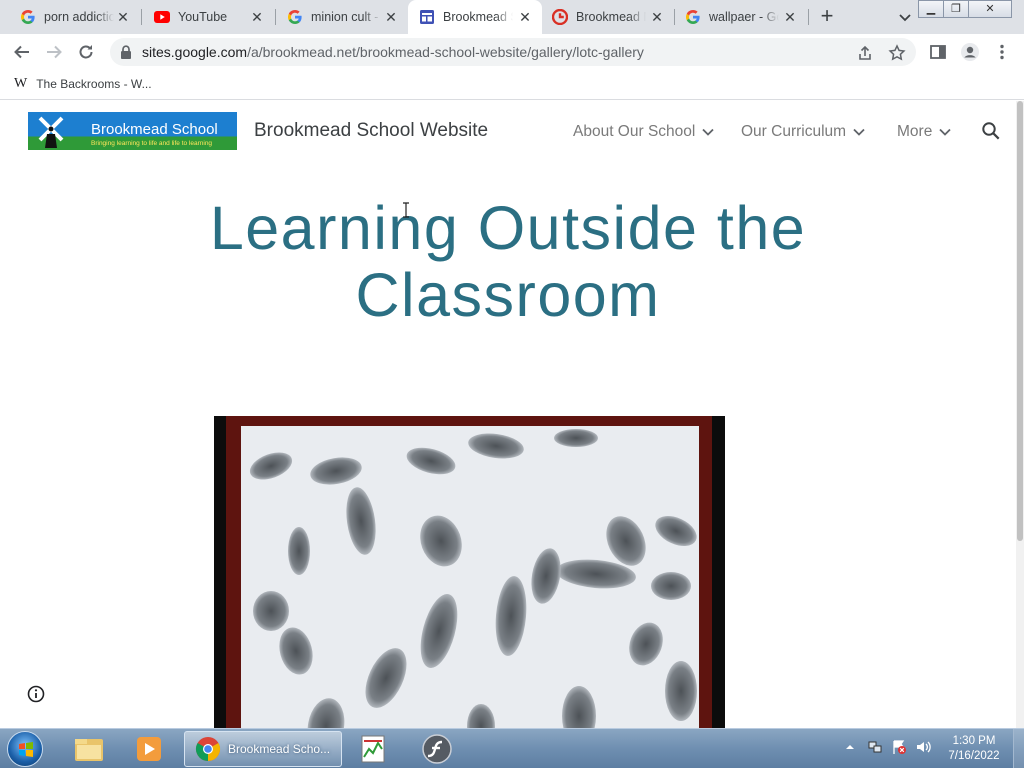 Image resolution: width=1024 pixels, height=768 pixels. What do you see at coordinates (865, 53) in the screenshot?
I see `share-icon` at bounding box center [865, 53].